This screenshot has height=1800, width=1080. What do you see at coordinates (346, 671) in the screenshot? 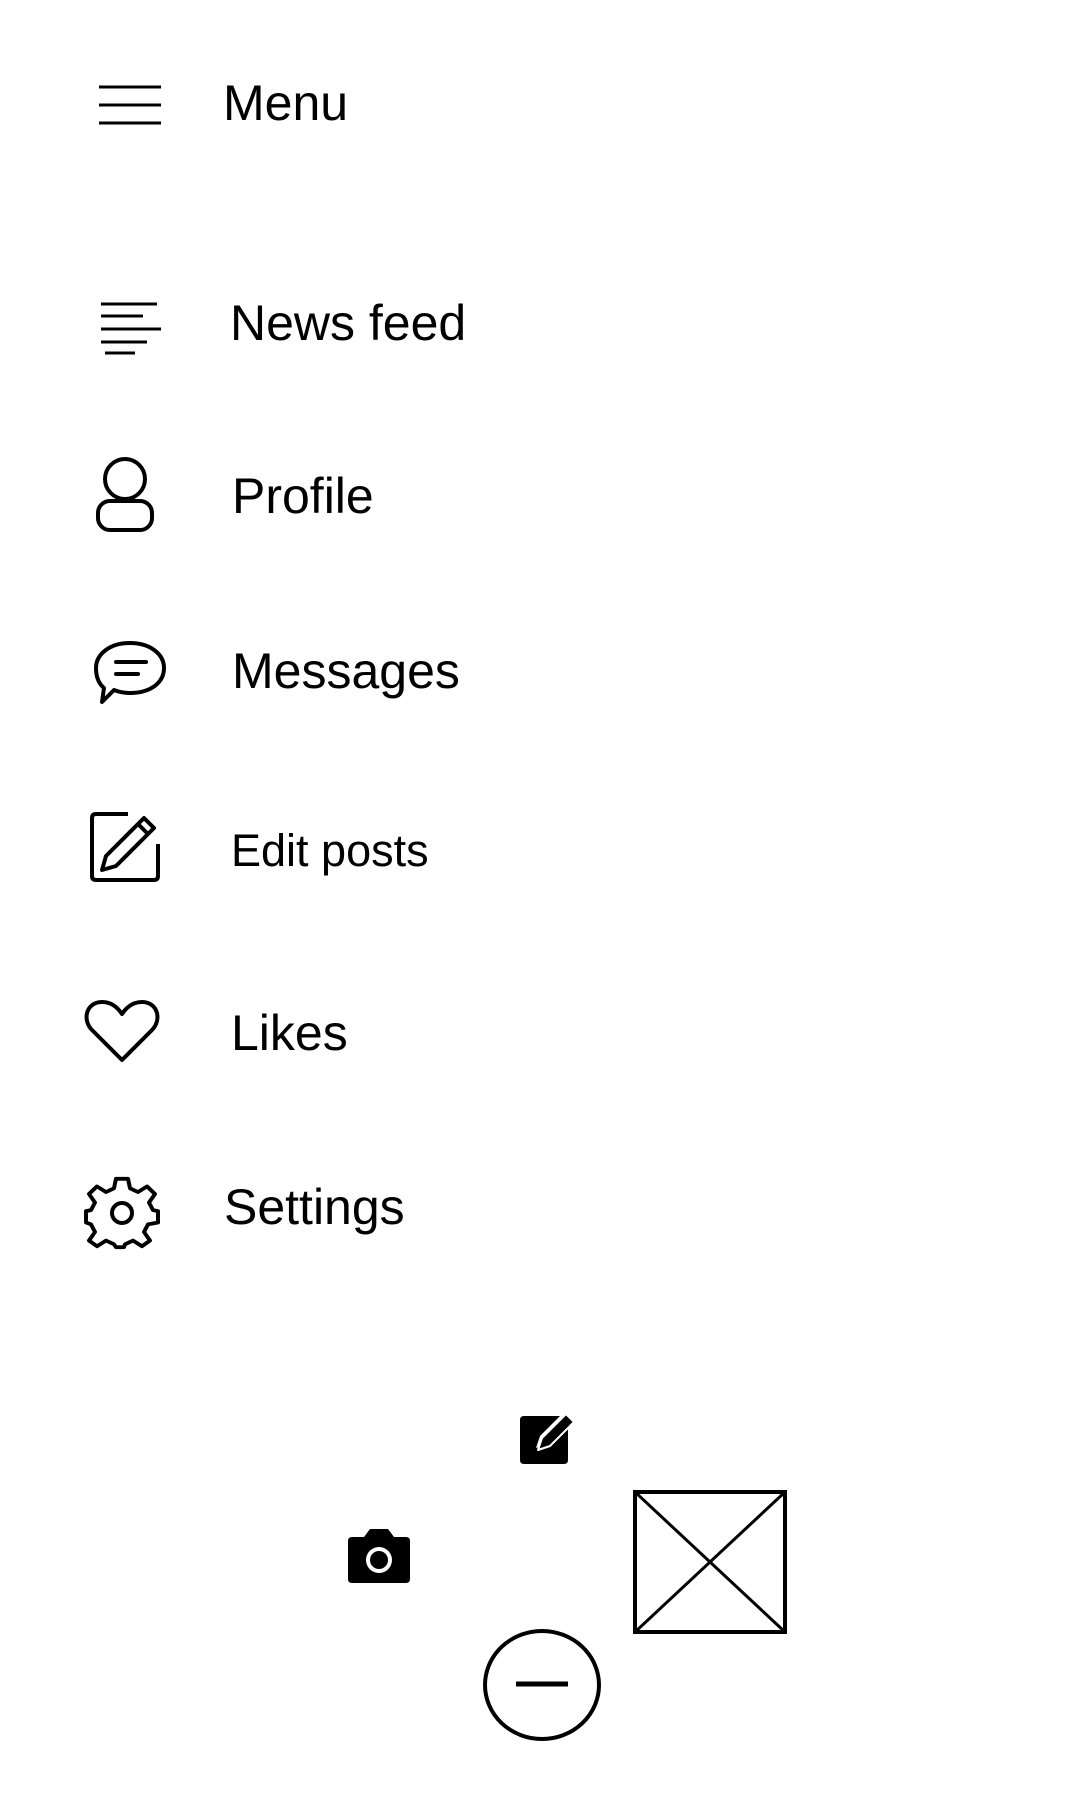
I see `menu-item-label: Messages` at bounding box center [346, 671].